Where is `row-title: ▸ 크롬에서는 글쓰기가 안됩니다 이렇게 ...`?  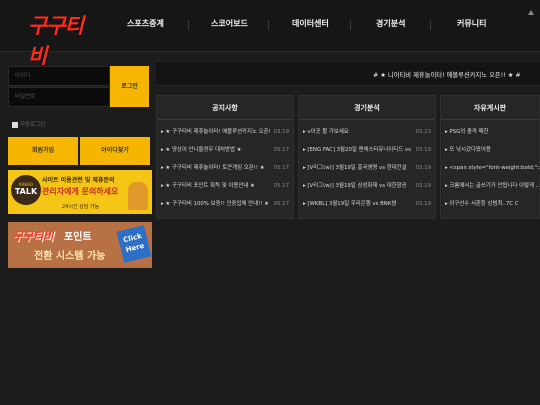 row-title: ▸ 크롬에서는 글쓰기가 안됩니다 이렇게 ... is located at coordinates (492, 186).